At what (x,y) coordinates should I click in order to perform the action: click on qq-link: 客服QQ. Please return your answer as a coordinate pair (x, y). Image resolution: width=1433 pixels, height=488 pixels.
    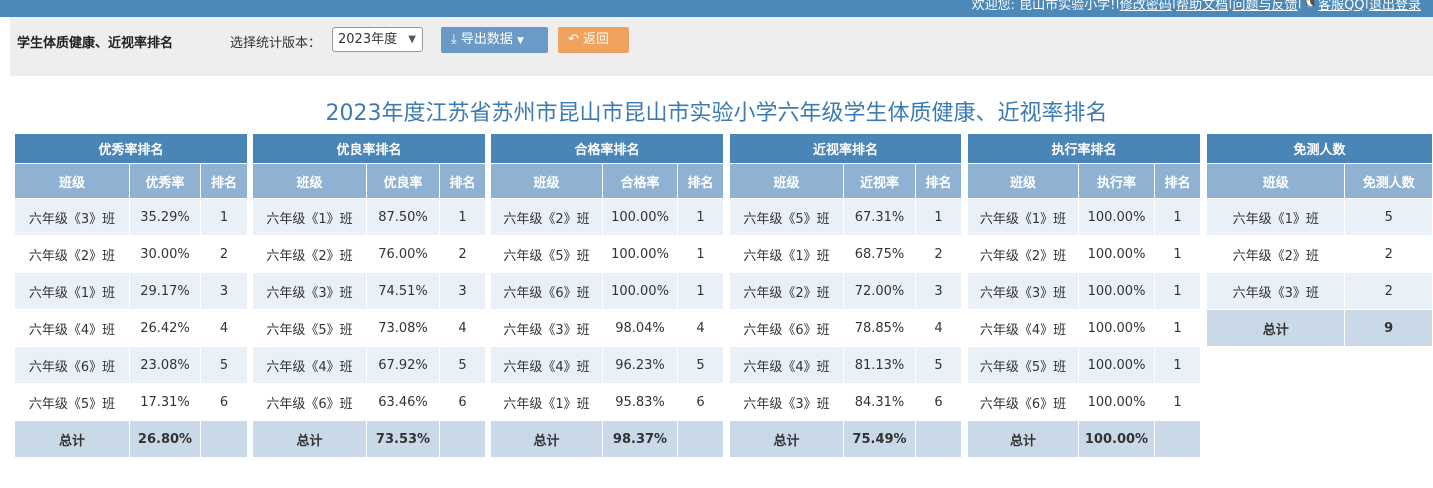
    Looking at the image, I should click on (1341, 6).